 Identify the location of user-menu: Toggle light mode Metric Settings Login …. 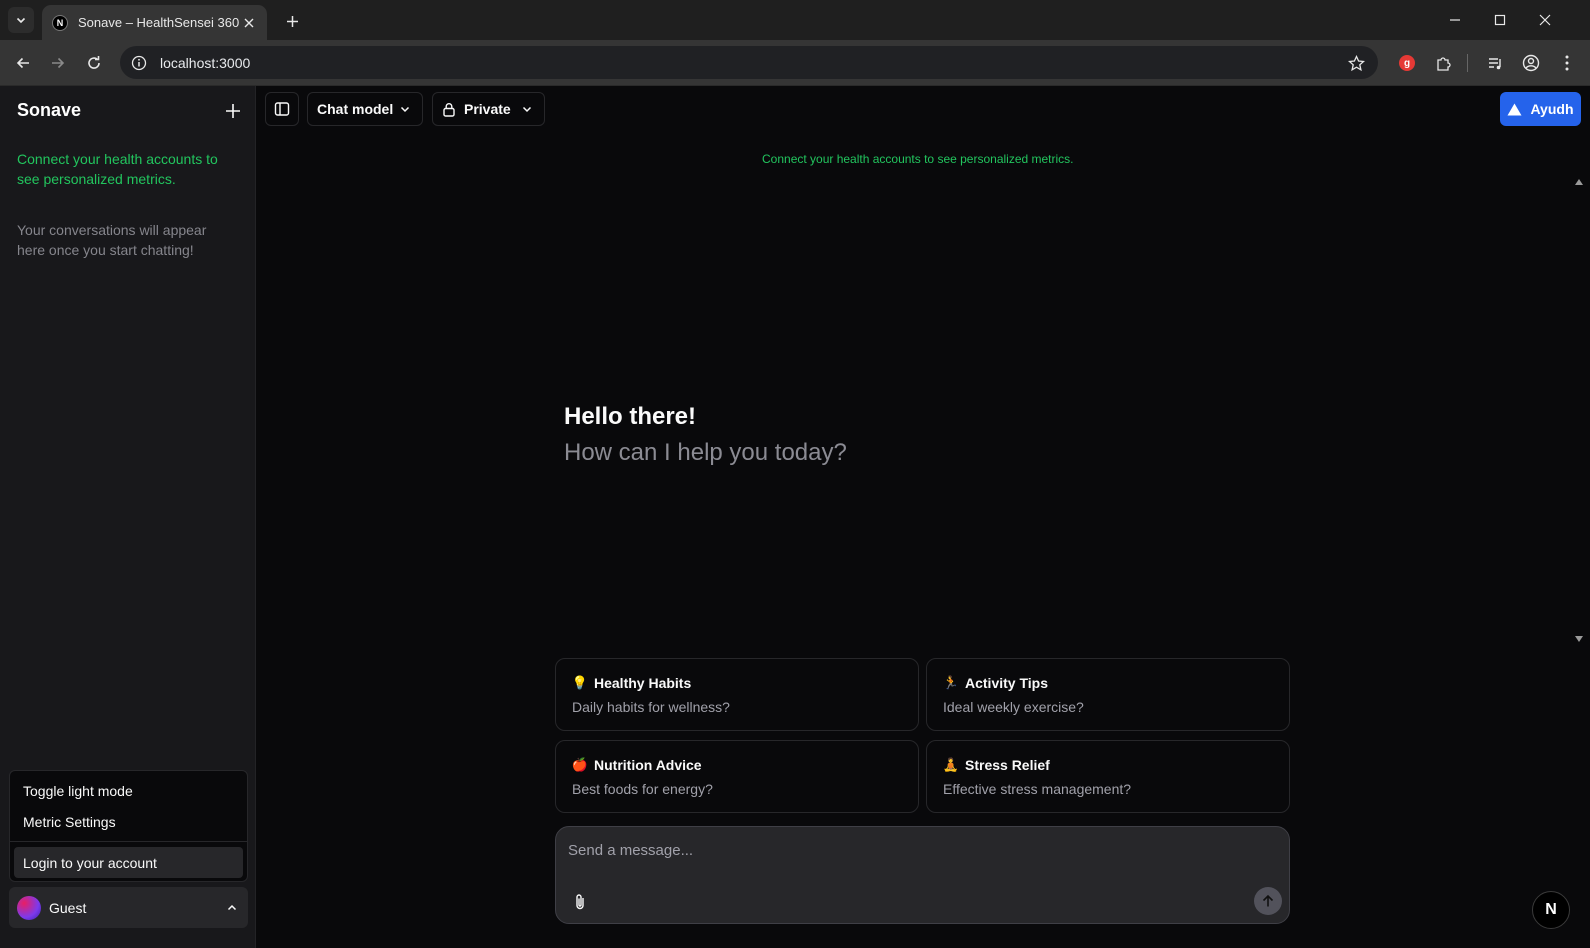
(128, 826).